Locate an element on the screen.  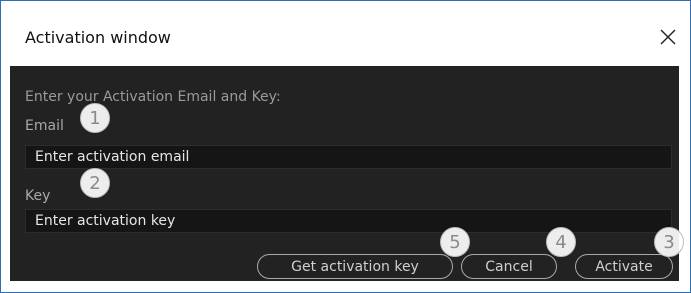
close-button is located at coordinates (668, 37).